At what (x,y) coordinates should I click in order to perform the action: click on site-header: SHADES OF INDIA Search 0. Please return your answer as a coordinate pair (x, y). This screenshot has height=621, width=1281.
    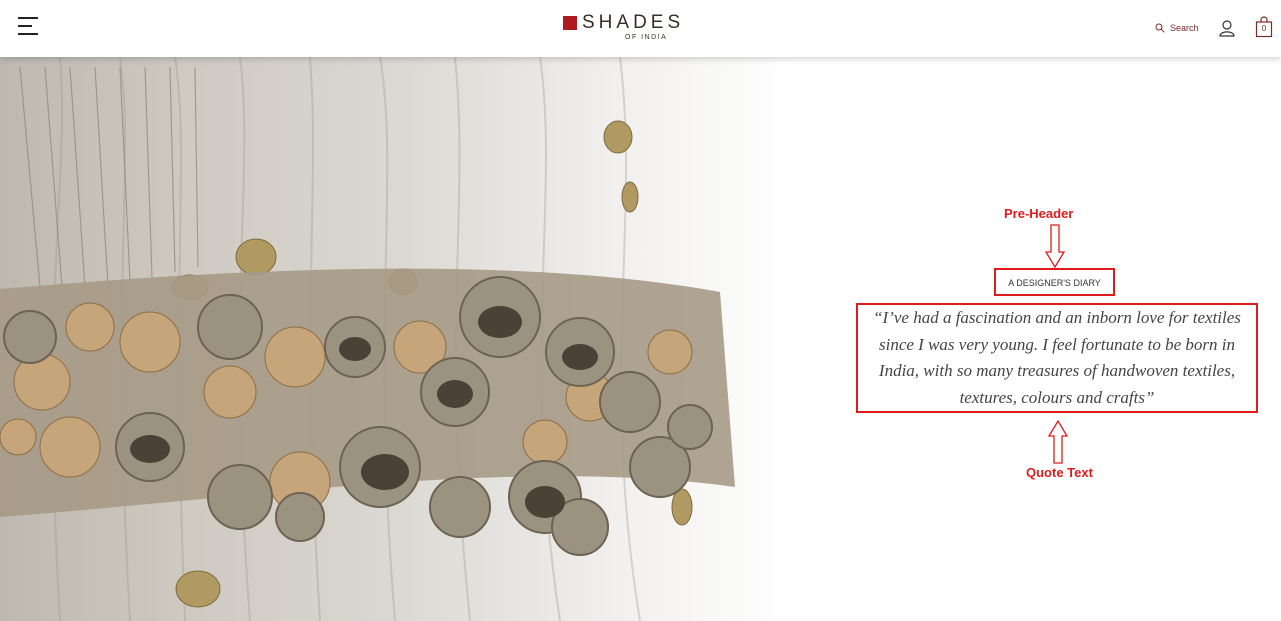
    Looking at the image, I should click on (640, 28).